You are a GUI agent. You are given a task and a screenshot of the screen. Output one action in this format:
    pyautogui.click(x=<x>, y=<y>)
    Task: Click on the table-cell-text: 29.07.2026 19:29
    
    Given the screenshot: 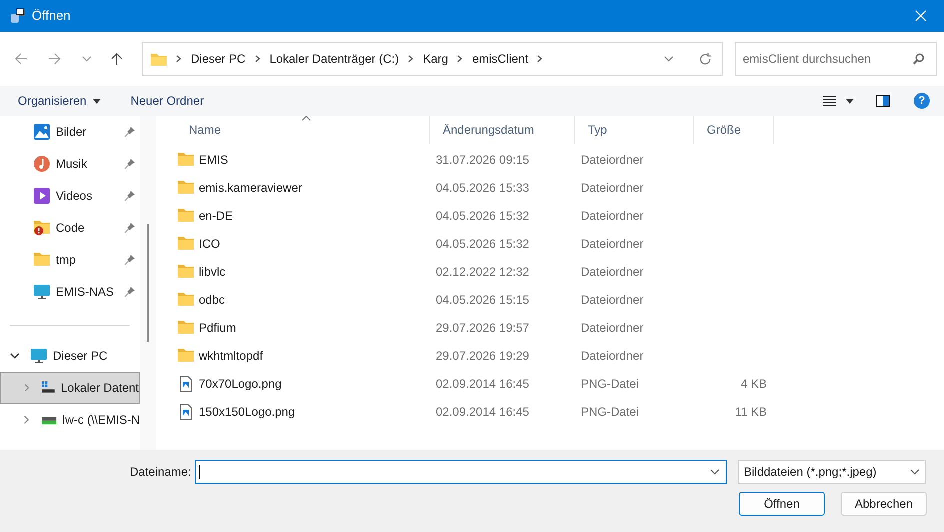 What is the action you would take?
    pyautogui.click(x=482, y=356)
    